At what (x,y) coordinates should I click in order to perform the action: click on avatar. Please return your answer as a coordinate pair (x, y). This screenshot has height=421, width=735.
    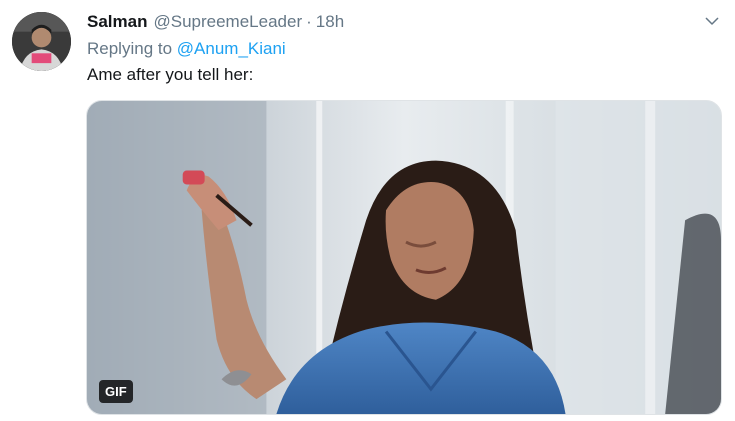
    Looking at the image, I should click on (41, 41).